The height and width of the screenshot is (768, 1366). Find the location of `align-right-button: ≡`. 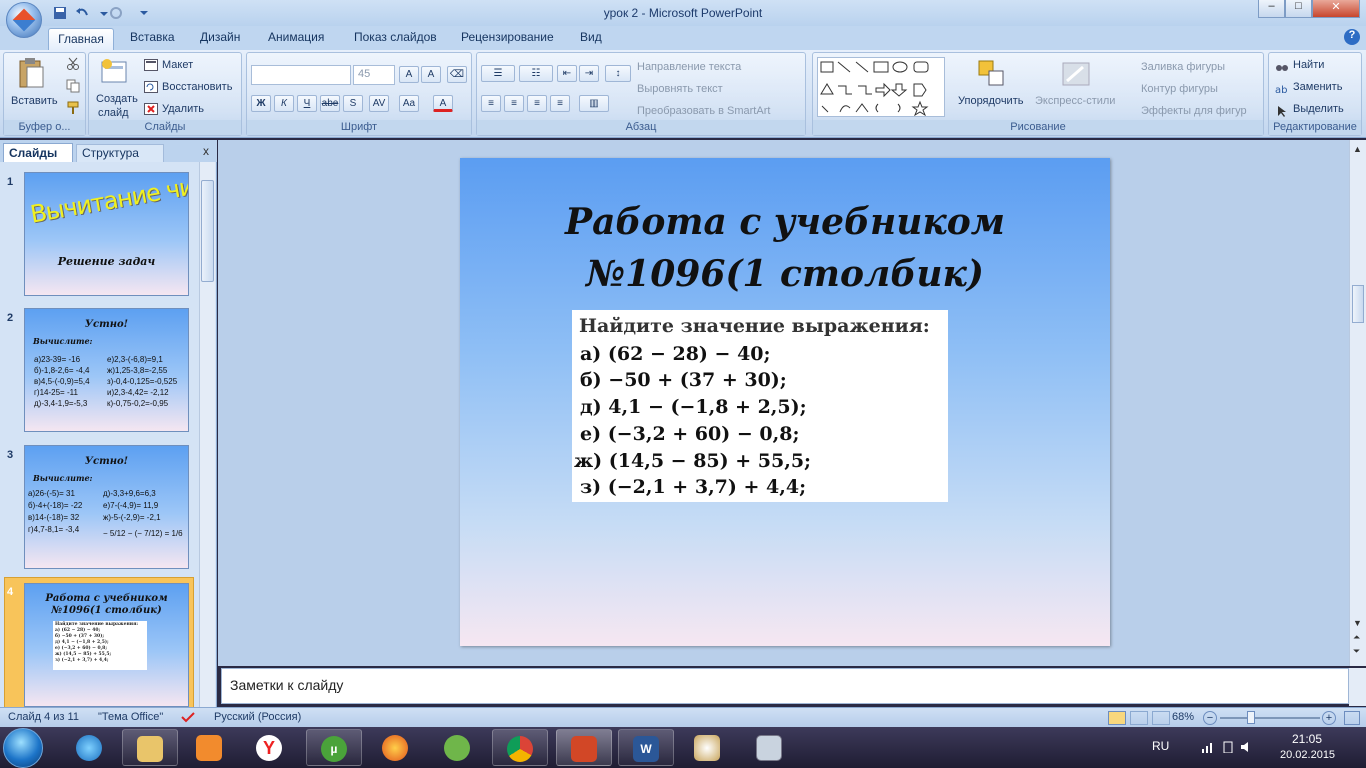

align-right-button: ≡ is located at coordinates (537, 103).